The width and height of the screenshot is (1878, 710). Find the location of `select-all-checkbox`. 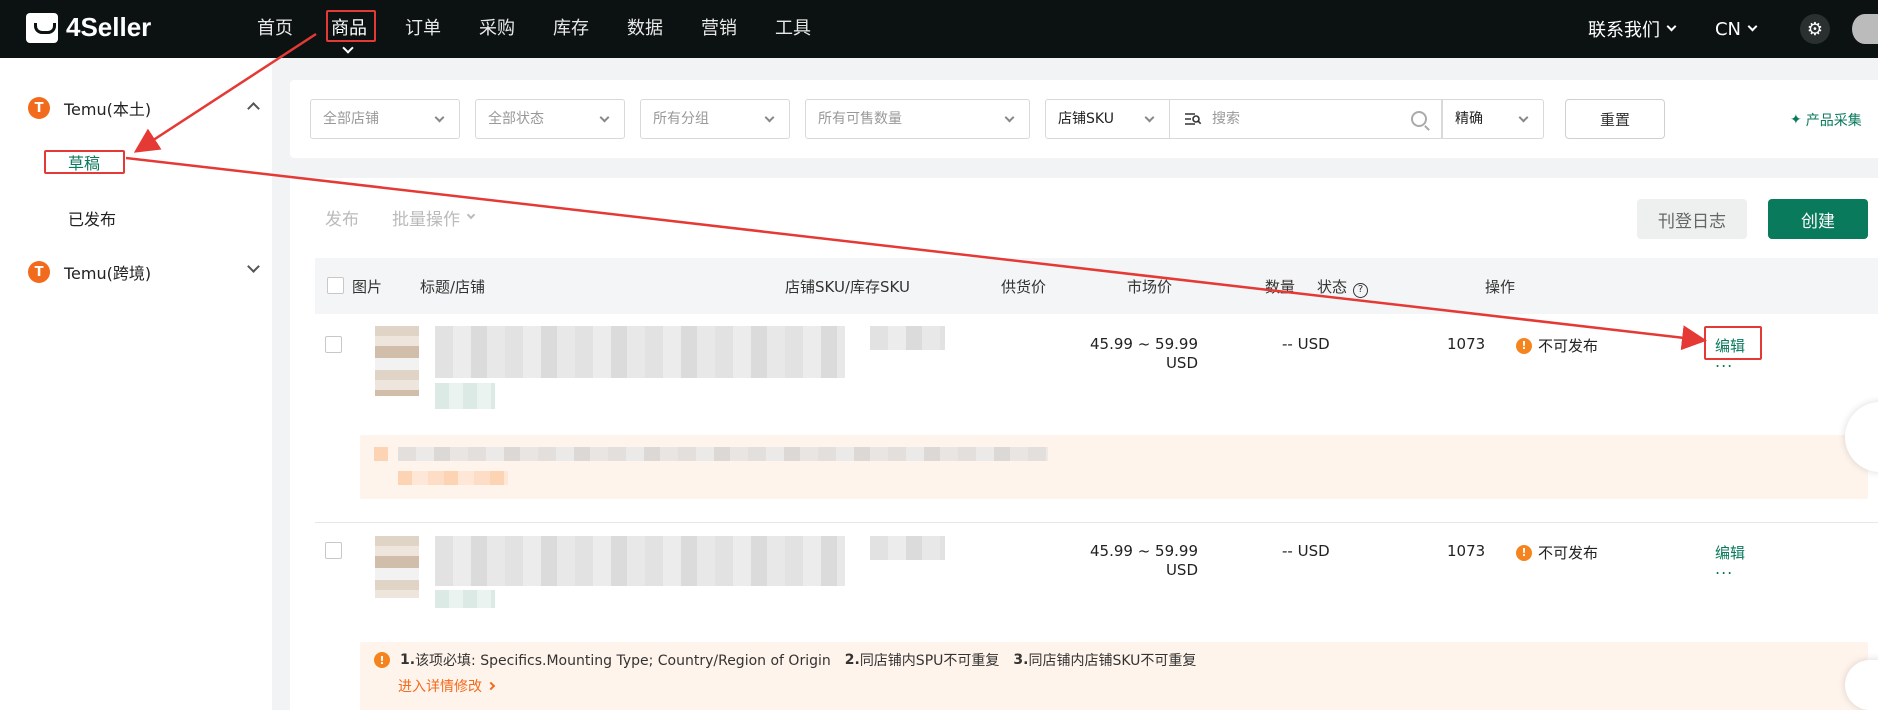

select-all-checkbox is located at coordinates (335, 285).